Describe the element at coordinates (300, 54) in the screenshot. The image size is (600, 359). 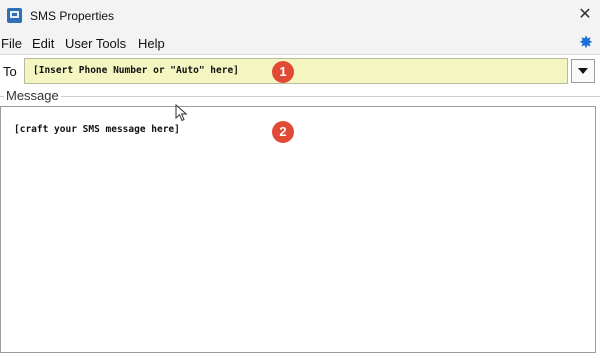
I see `separator` at that location.